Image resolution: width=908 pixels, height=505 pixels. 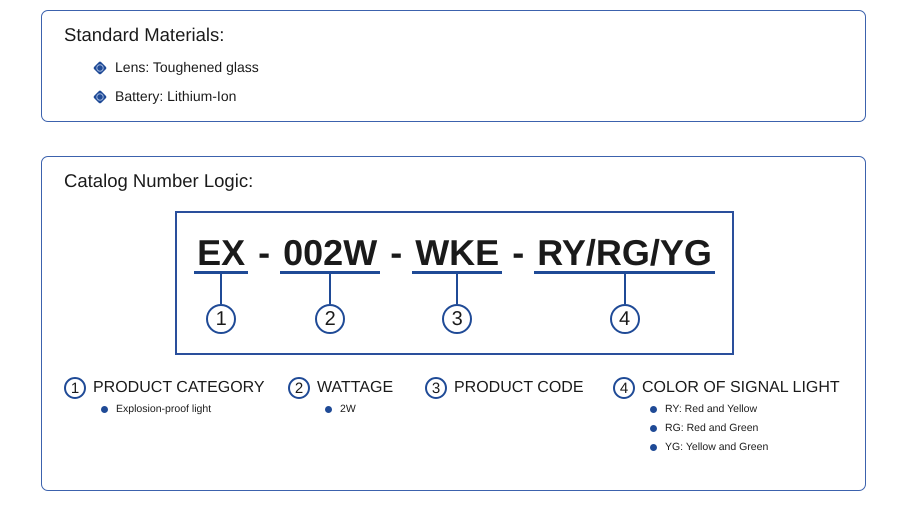 I want to click on segment-underline, so click(x=221, y=272).